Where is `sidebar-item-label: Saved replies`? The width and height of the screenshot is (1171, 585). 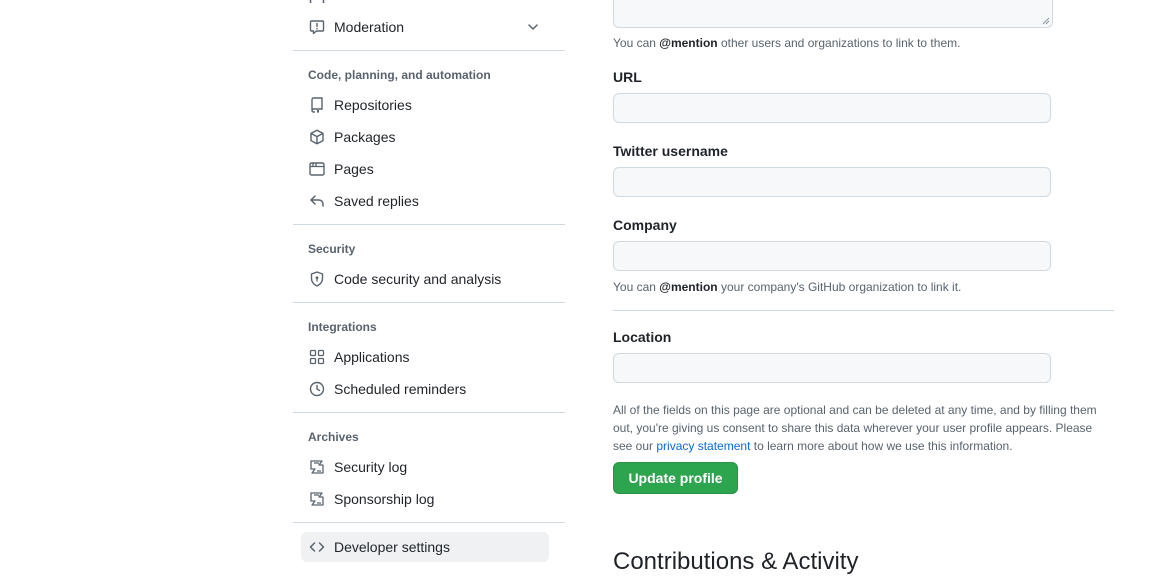
sidebar-item-label: Saved replies is located at coordinates (376, 201).